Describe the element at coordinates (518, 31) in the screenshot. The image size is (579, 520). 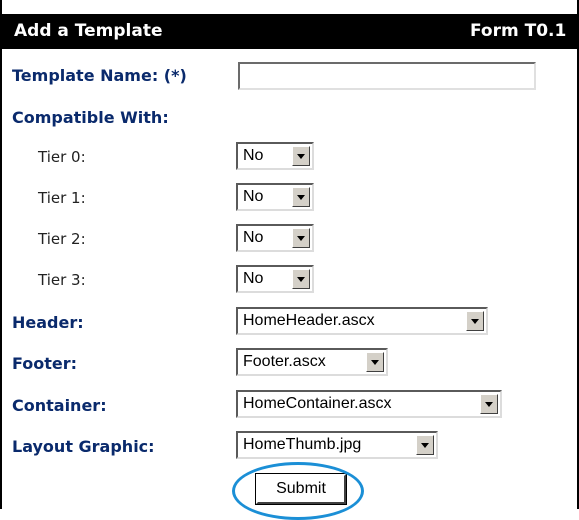
I see `form-id: Form T0.1` at that location.